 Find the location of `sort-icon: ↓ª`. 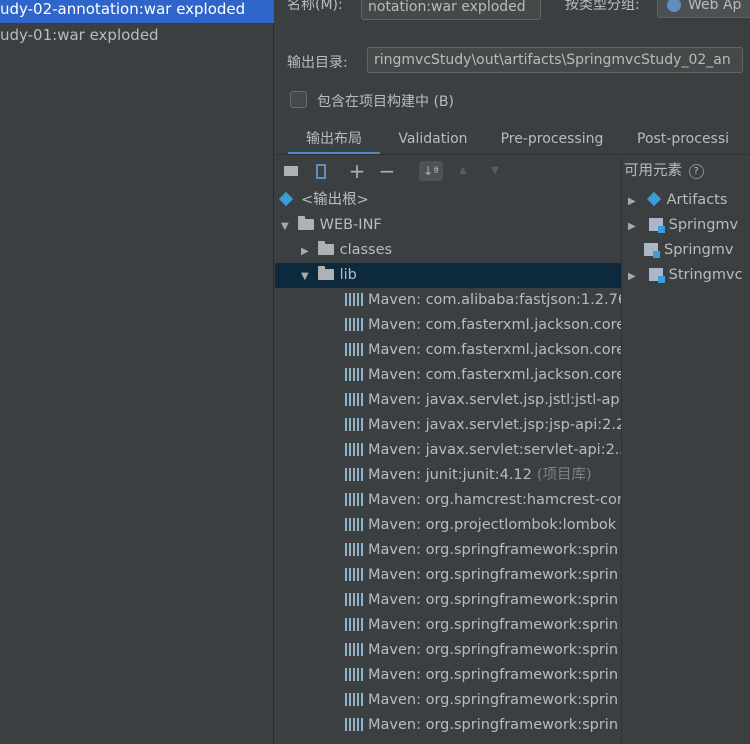

sort-icon: ↓ª is located at coordinates (431, 171).